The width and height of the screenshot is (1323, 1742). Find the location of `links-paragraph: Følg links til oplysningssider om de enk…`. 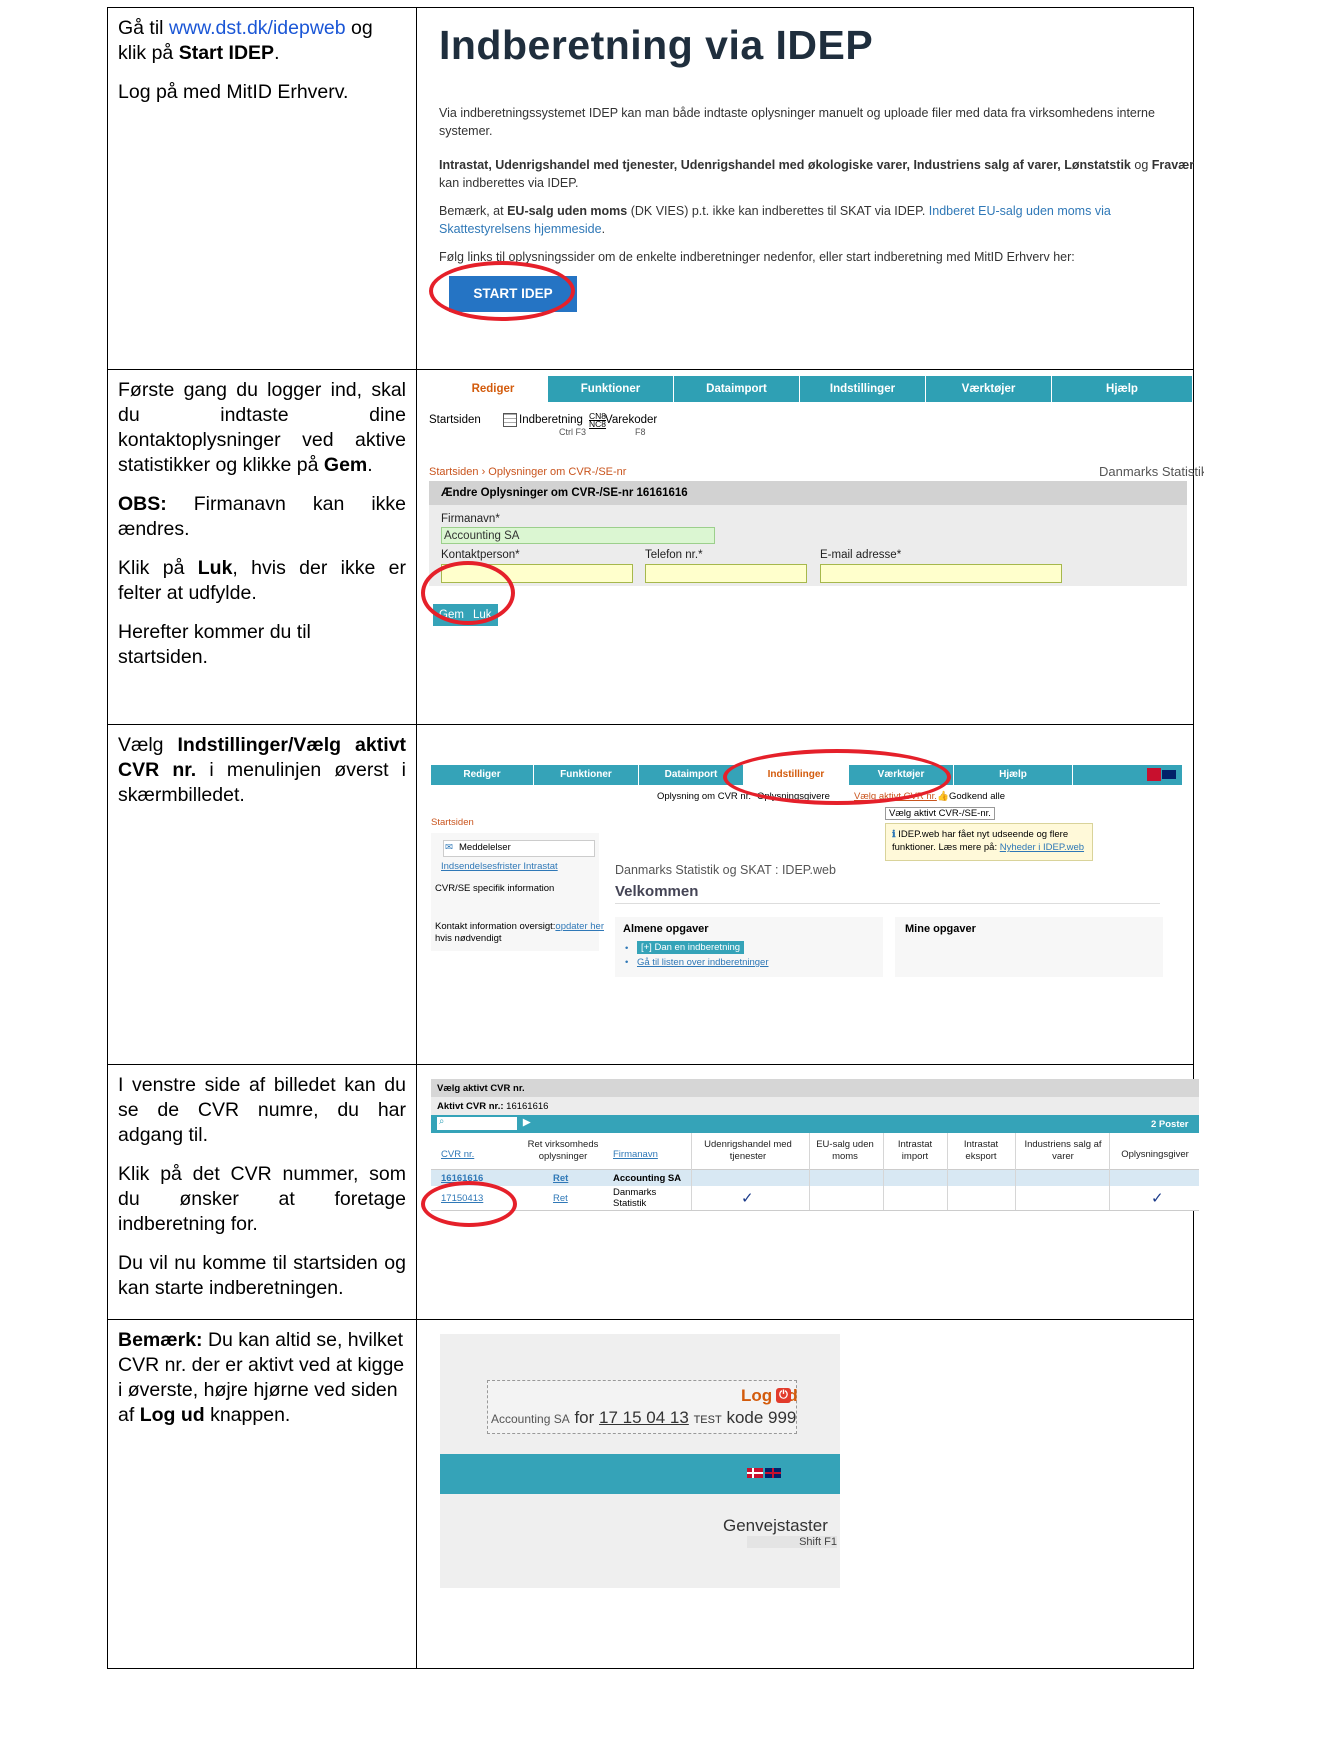

links-paragraph: Følg links til oplysningssider om de enk… is located at coordinates (757, 257).